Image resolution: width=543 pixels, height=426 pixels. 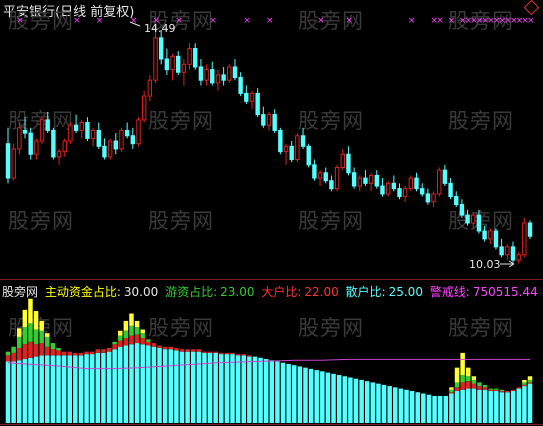 What do you see at coordinates (160, 28) in the screenshot?
I see `high-price-label: 14.49` at bounding box center [160, 28].